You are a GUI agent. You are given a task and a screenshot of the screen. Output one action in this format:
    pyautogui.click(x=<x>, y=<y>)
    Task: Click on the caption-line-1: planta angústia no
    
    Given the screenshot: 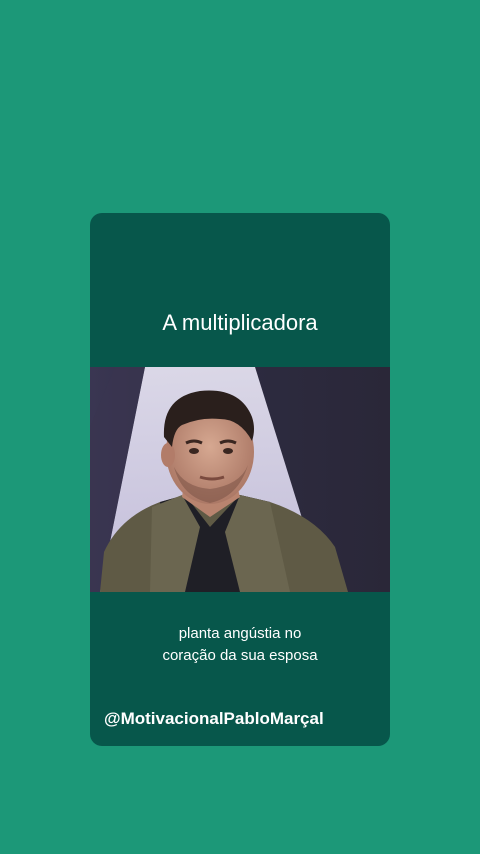 What is the action you would take?
    pyautogui.click(x=240, y=633)
    